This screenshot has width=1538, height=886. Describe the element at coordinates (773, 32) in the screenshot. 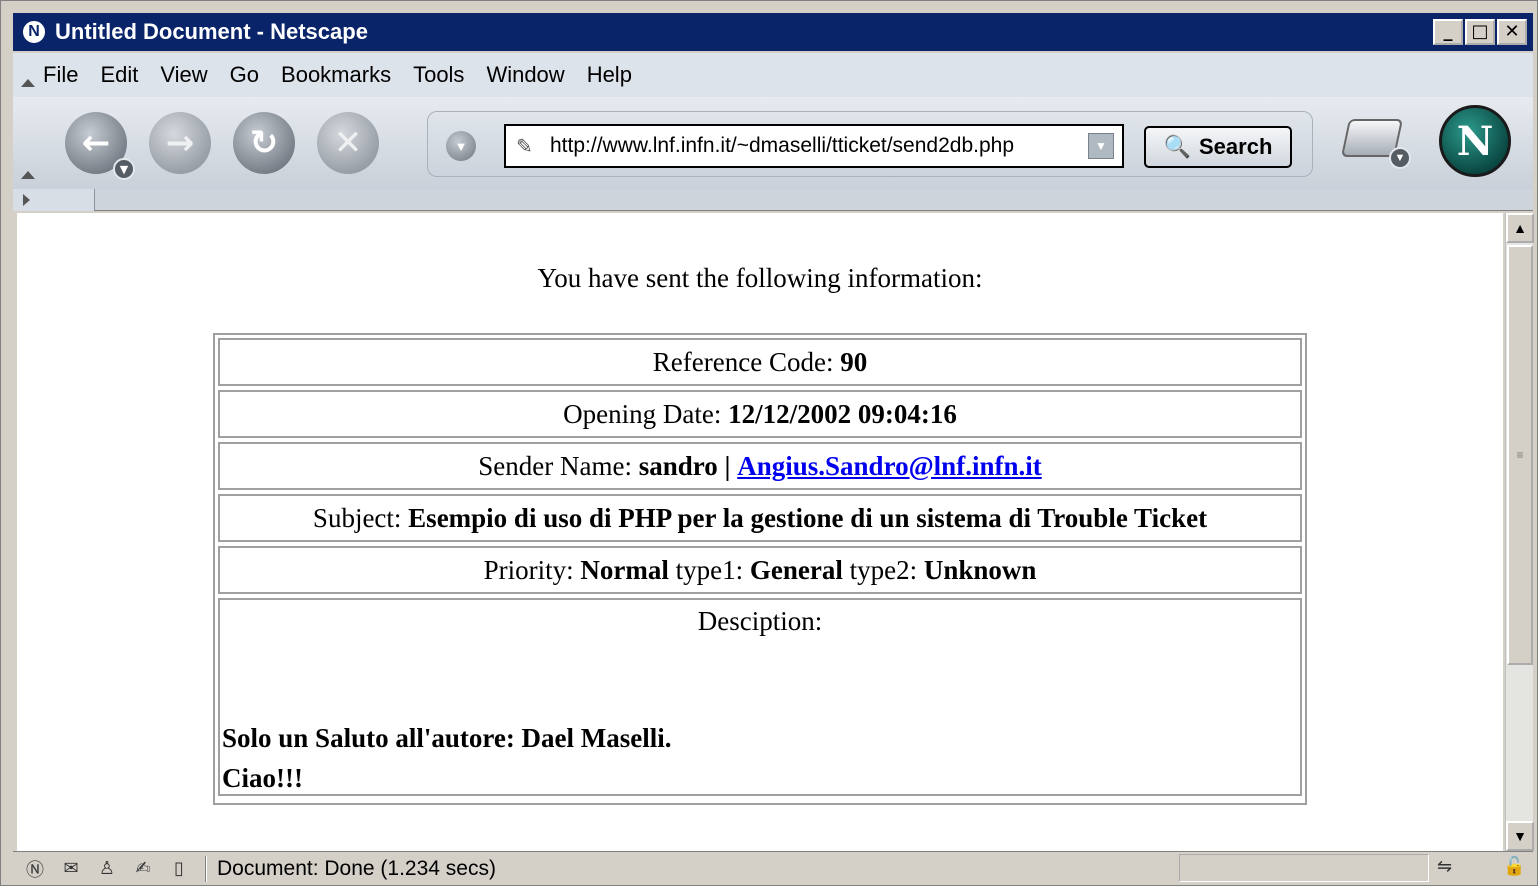

I see `title-bar: N Untitled Document - Netscape _ □ ✕` at that location.